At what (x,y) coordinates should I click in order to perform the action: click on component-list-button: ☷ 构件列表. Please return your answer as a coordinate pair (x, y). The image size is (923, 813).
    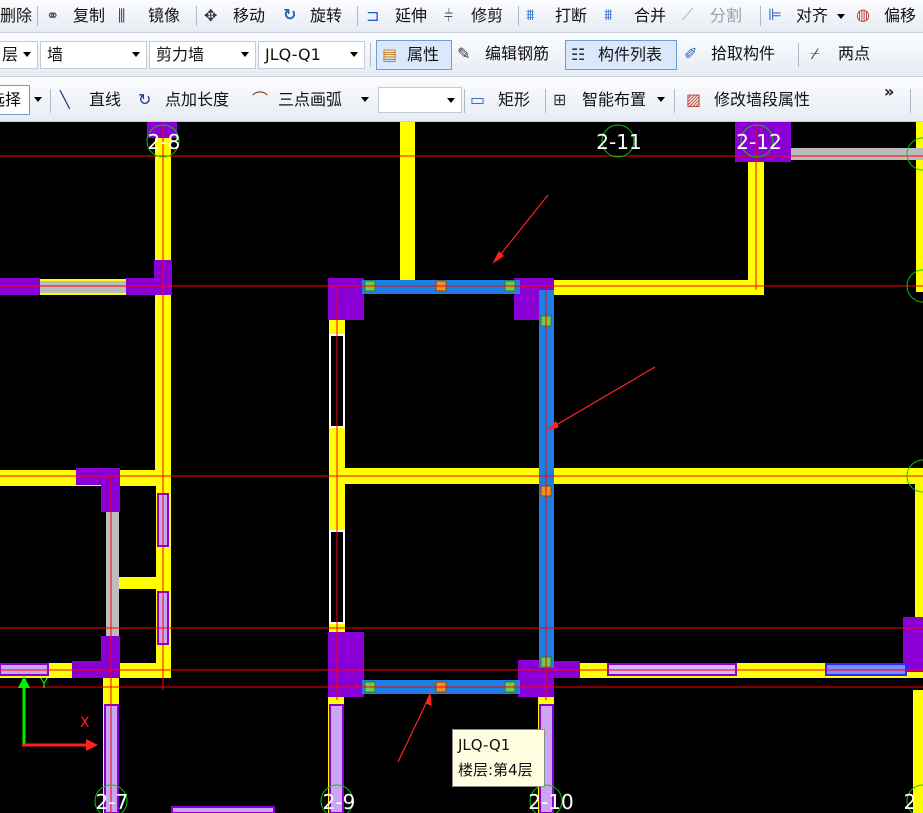
    Looking at the image, I should click on (621, 55).